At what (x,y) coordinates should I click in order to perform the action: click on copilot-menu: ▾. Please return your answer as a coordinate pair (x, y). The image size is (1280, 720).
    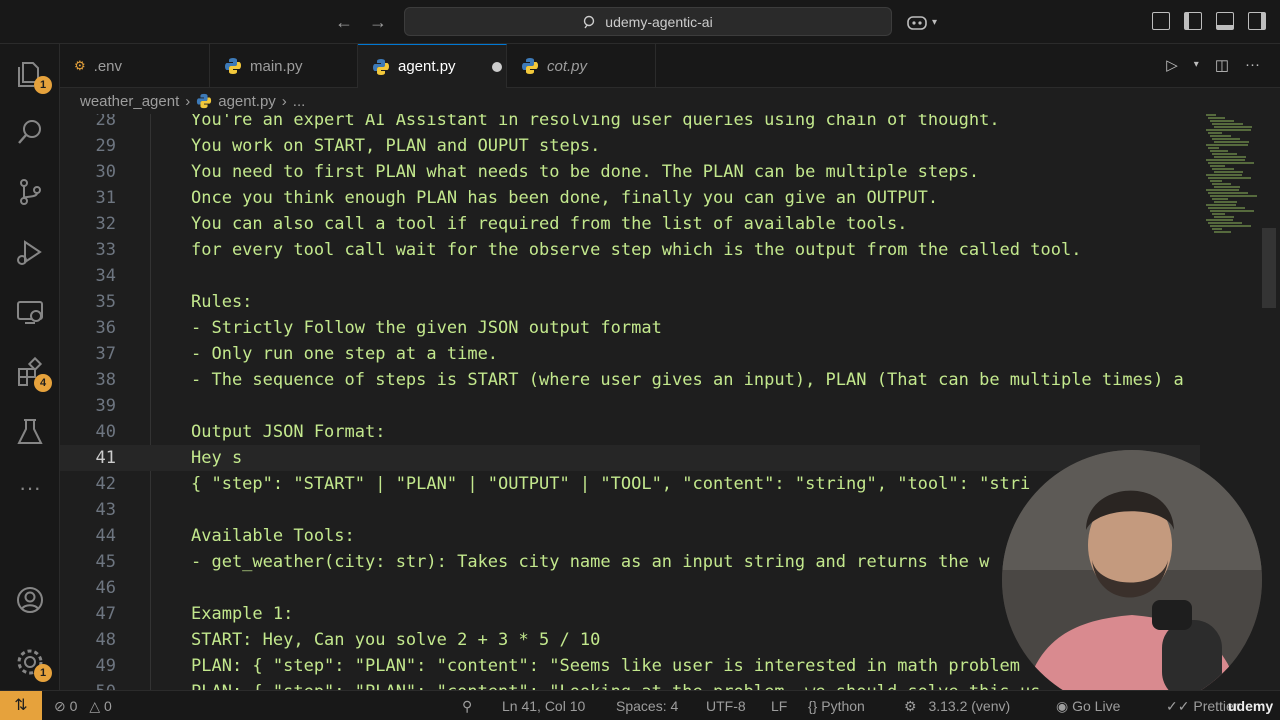
    Looking at the image, I should click on (926, 22).